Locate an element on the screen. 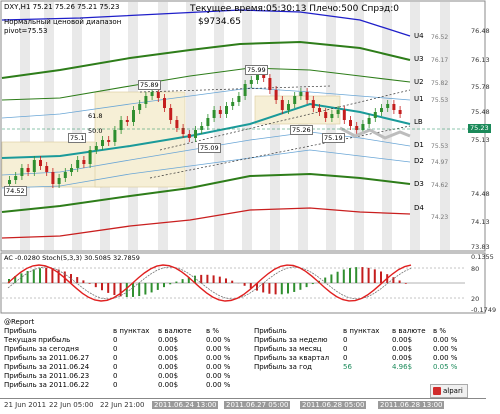 This screenshot has width=500, height=414. report-row-label: Прибыль за сегодня is located at coordinates (41, 349).